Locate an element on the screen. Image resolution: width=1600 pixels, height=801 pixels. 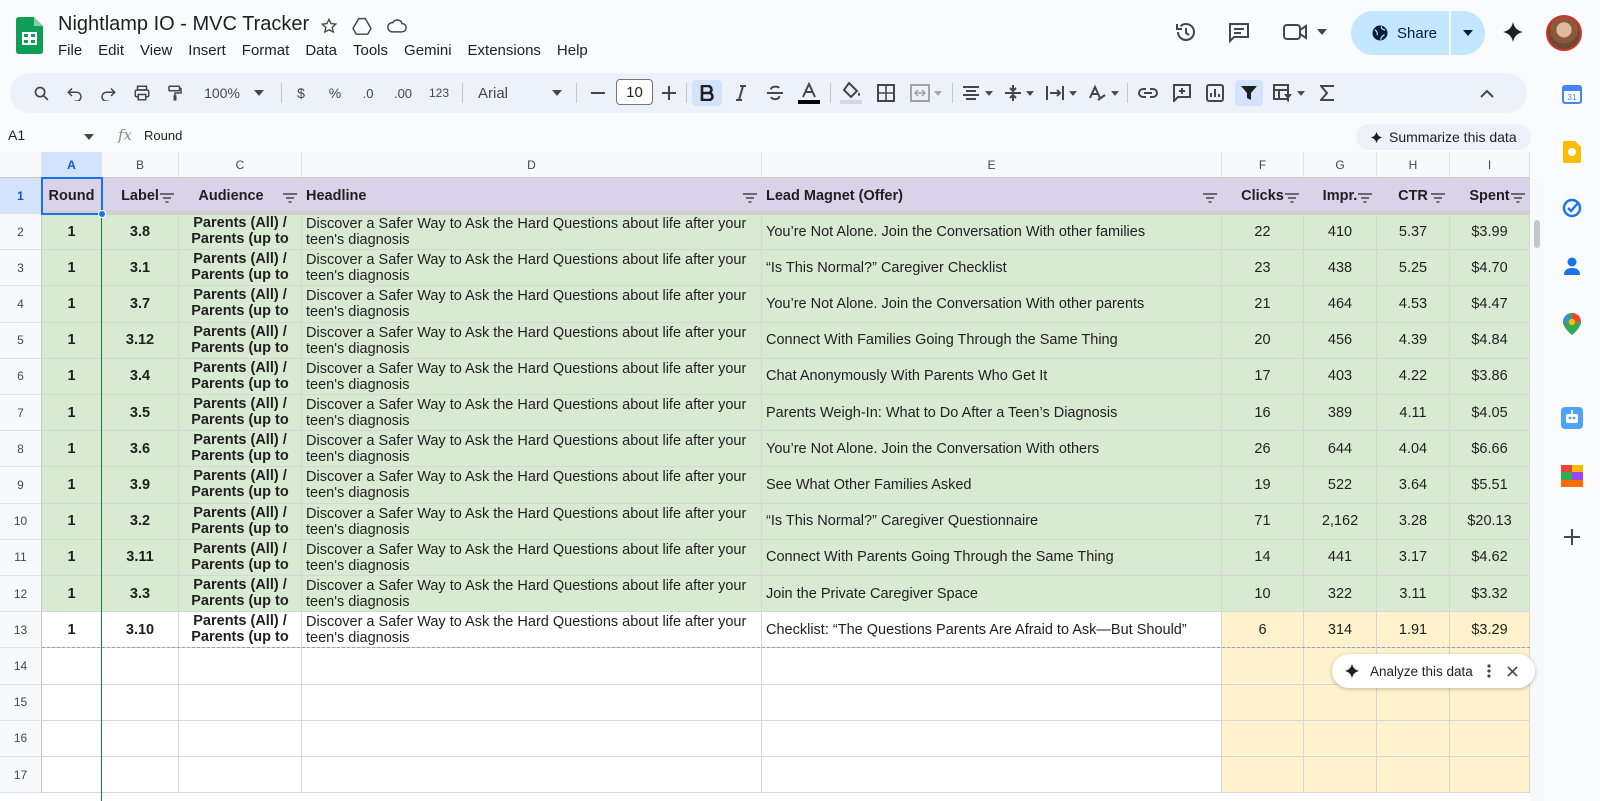
redo-icon is located at coordinates (108, 93).